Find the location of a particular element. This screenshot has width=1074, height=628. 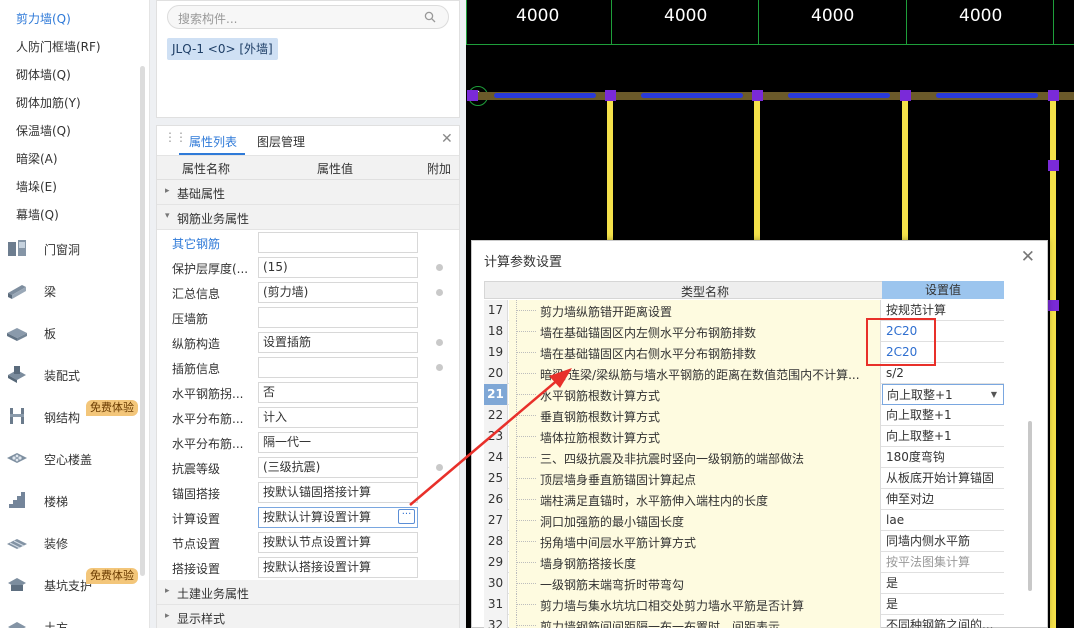

param-value-dropdown: 向上取整+1 ▼ is located at coordinates (943, 394).